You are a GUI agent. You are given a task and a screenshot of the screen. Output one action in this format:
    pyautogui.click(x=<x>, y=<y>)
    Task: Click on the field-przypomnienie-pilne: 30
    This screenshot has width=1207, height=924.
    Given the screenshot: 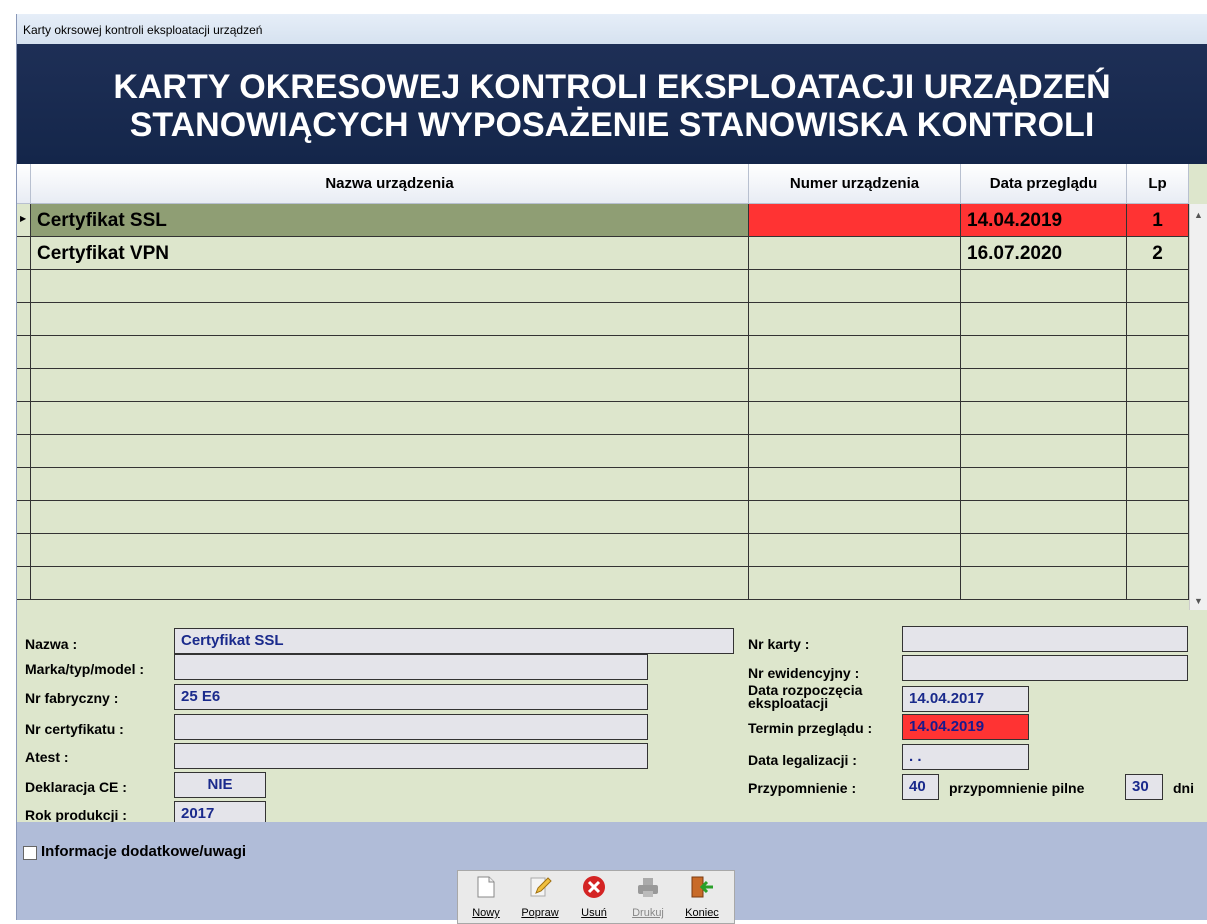 What is the action you would take?
    pyautogui.click(x=1144, y=787)
    